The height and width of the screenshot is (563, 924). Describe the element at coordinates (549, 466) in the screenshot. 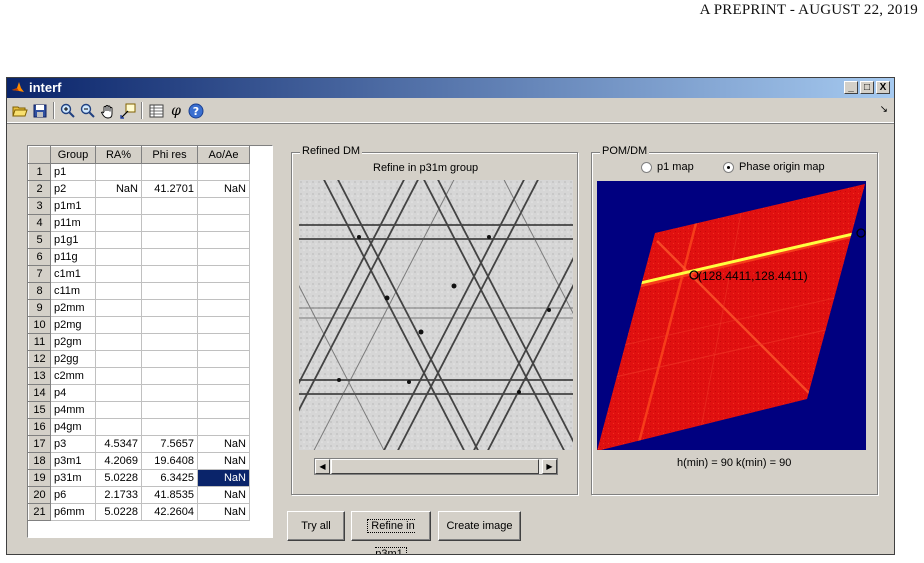

I see `scroll-right-button: ▶` at that location.